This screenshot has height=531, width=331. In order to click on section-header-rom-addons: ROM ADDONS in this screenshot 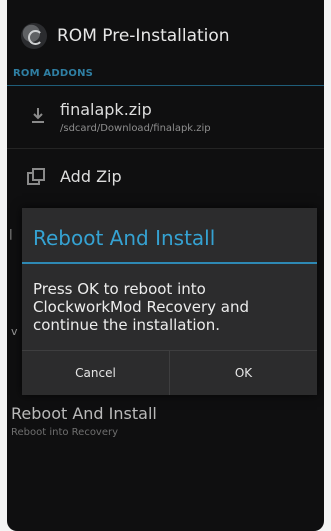, I will do `click(165, 74)`.